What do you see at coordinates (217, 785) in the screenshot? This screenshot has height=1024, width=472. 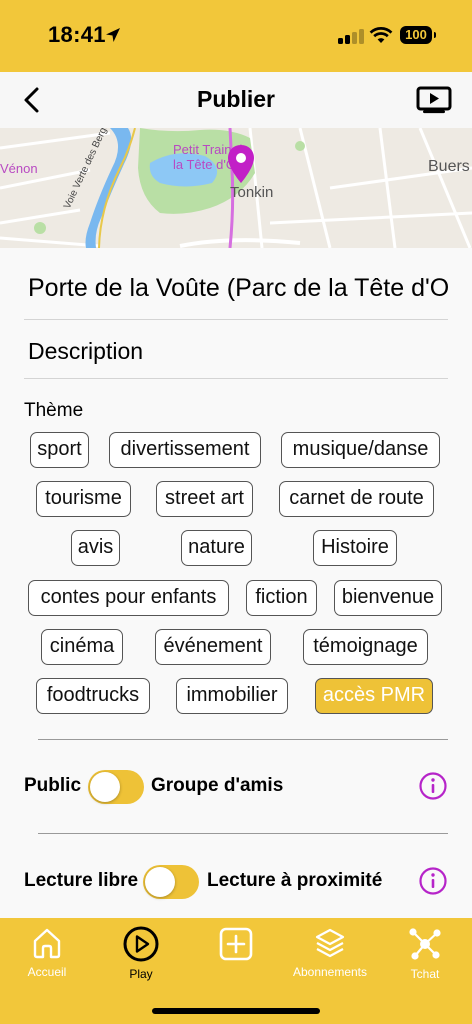 I see `visibility-right-label: Groupe d'amis` at bounding box center [217, 785].